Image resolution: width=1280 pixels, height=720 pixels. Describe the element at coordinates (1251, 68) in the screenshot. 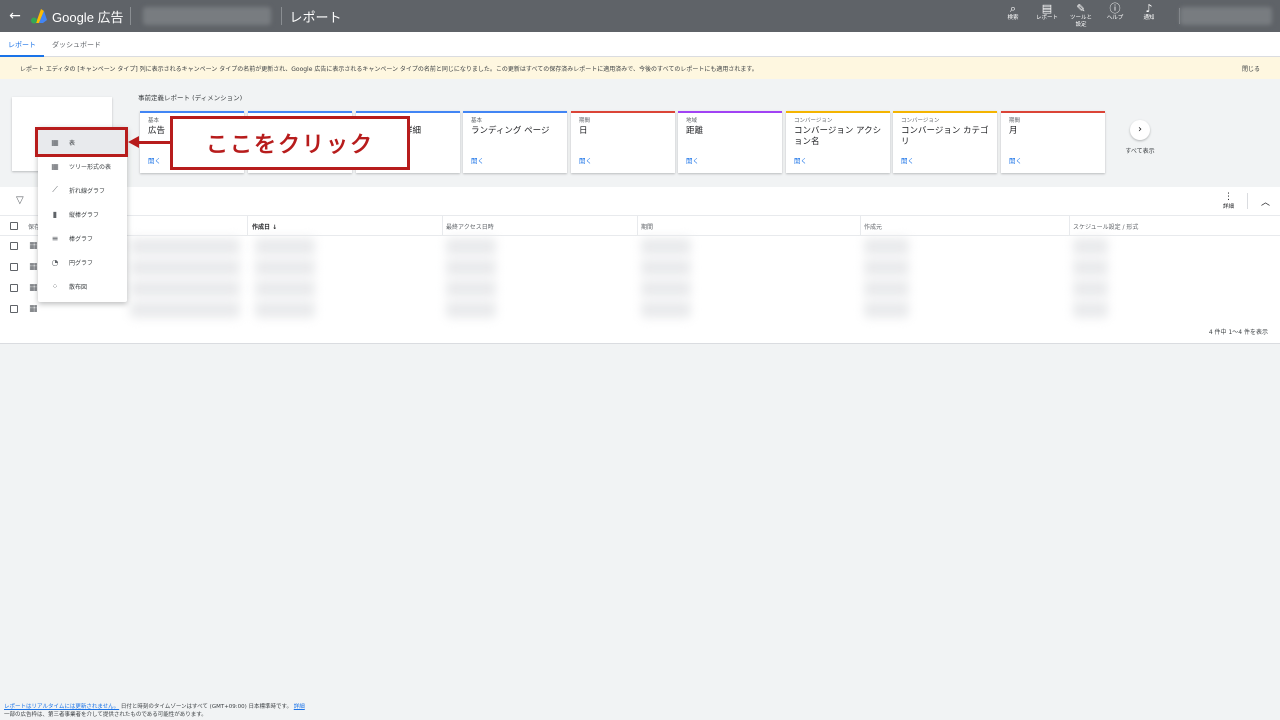

I see `banner-close-button: 閉じる` at that location.